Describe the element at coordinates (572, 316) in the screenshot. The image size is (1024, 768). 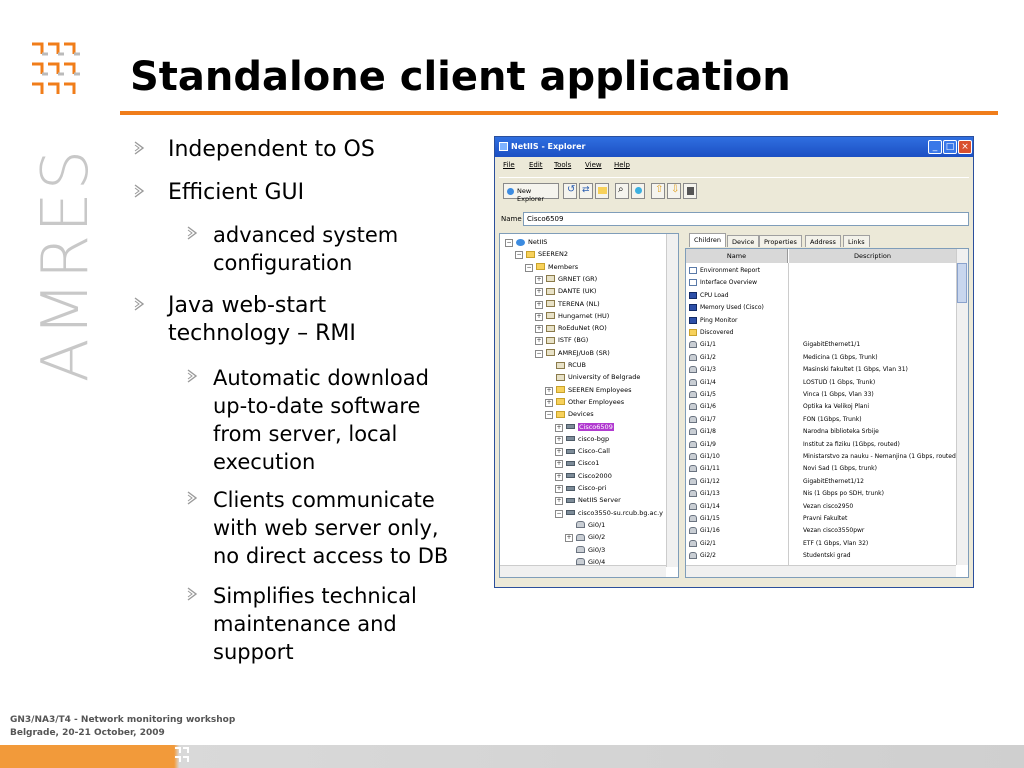
I see `tree-node: + Hungarnet (HU)` at that location.